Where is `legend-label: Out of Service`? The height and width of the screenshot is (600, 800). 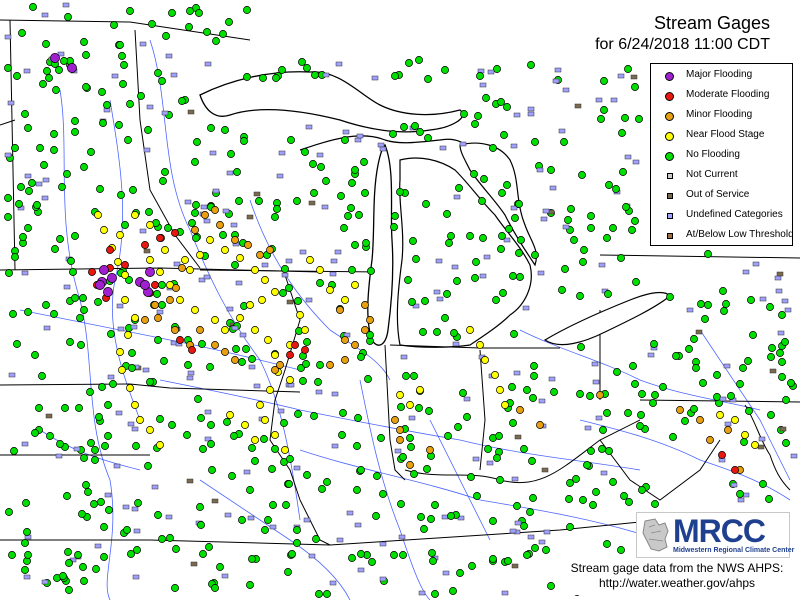
legend-label: Out of Service is located at coordinates (718, 194).